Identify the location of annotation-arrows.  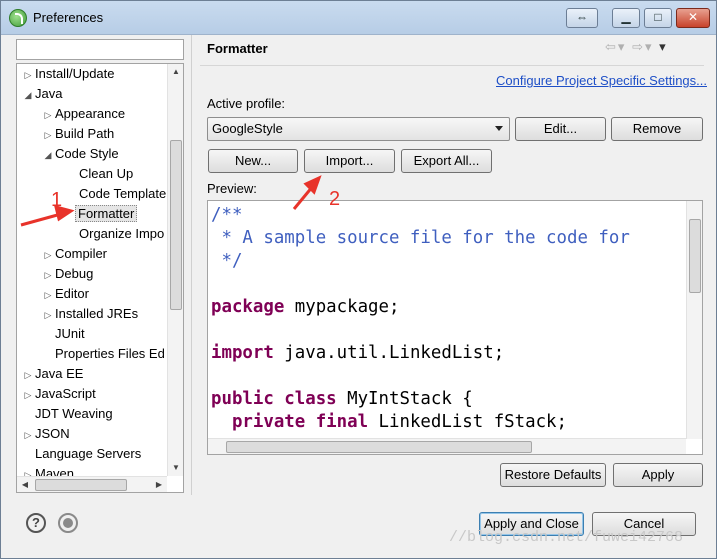
(171, 201).